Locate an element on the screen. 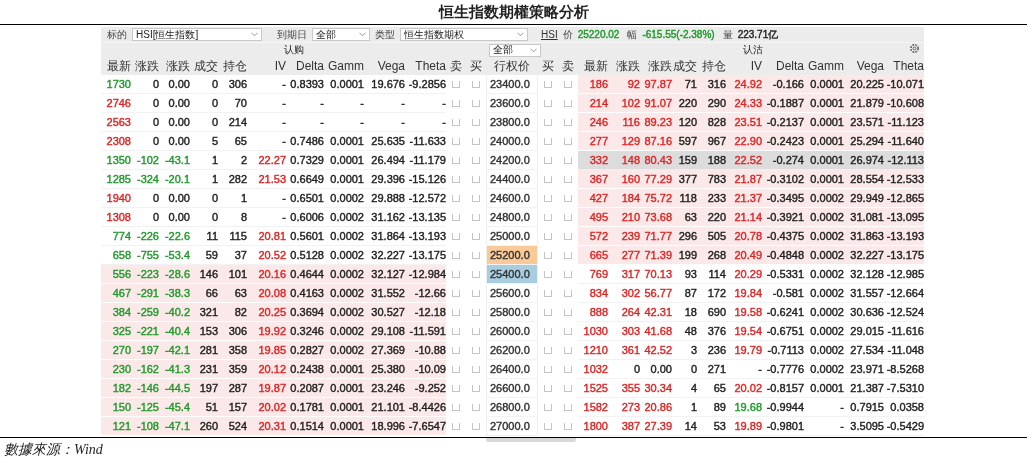  column-header: 持仓 is located at coordinates (713, 66).